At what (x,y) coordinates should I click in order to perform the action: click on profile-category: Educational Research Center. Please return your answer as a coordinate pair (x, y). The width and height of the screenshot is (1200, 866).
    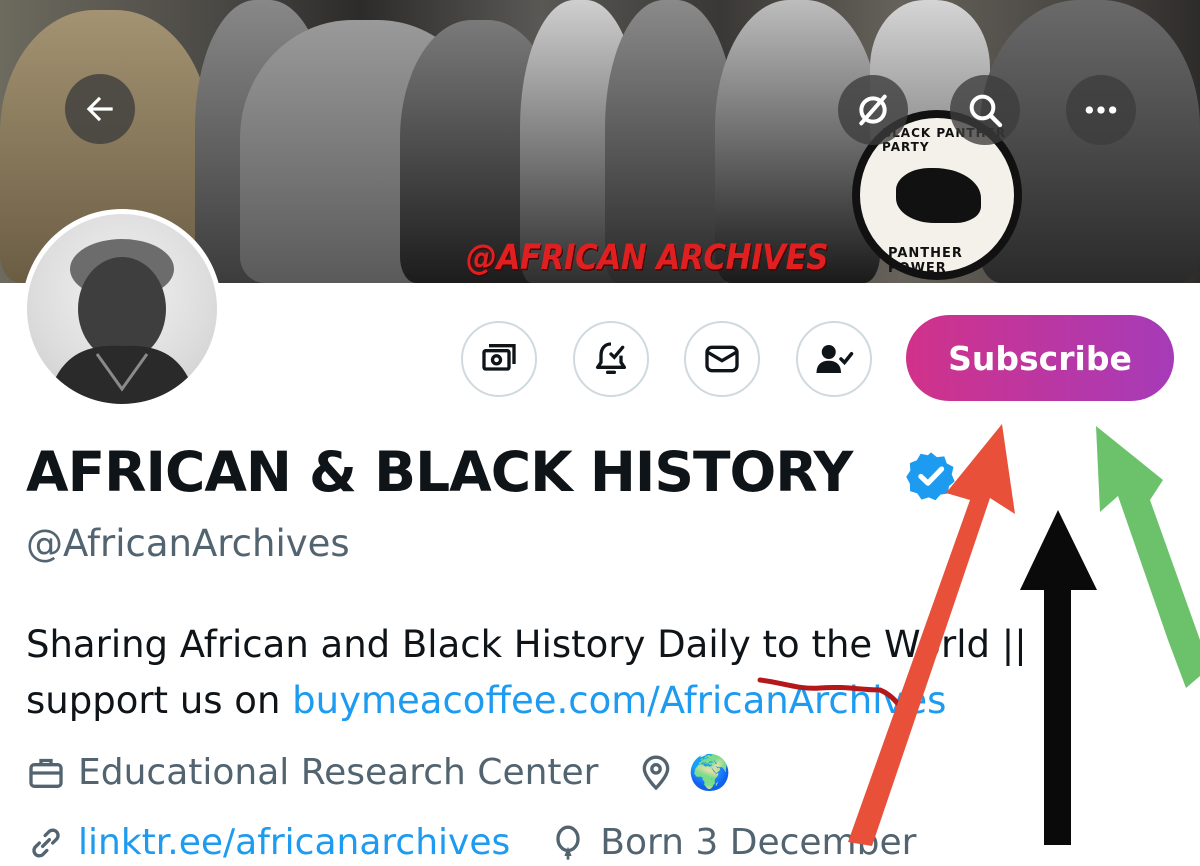
    Looking at the image, I should click on (338, 772).